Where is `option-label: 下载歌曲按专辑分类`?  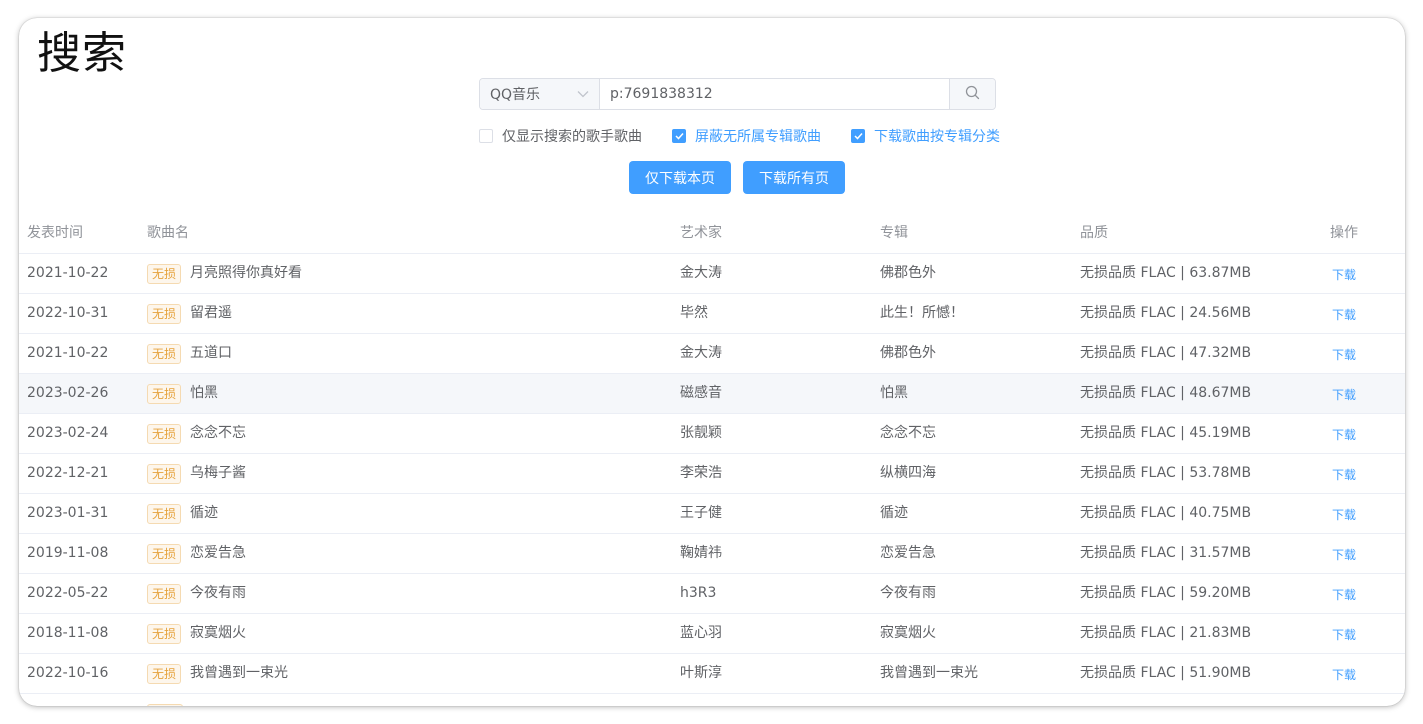 option-label: 下载歌曲按专辑分类 is located at coordinates (937, 137).